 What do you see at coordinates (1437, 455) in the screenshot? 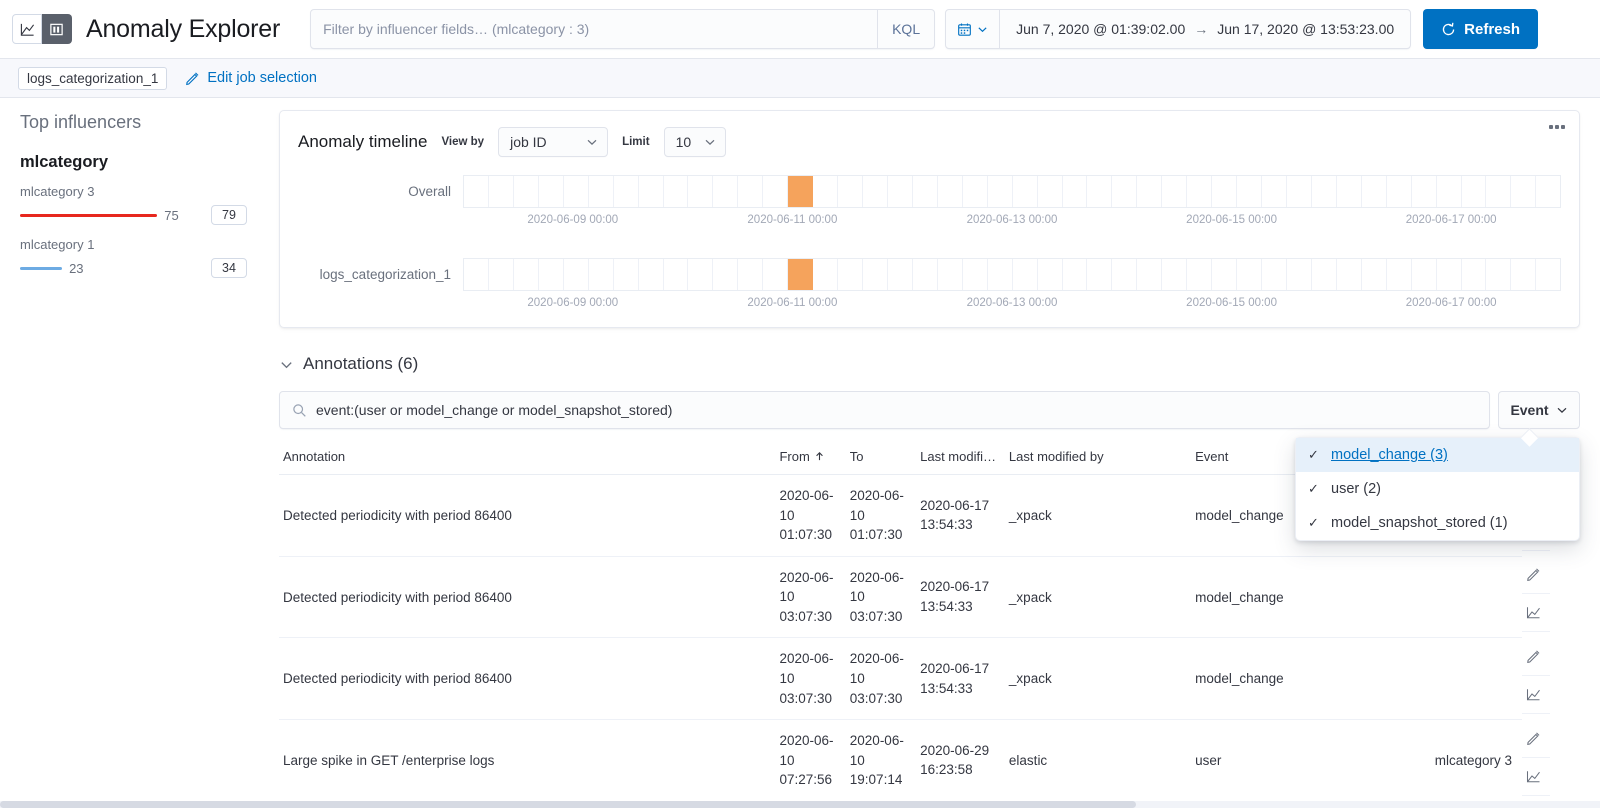
I see `event-option-model-change: ✓ model_change (3)` at bounding box center [1437, 455].